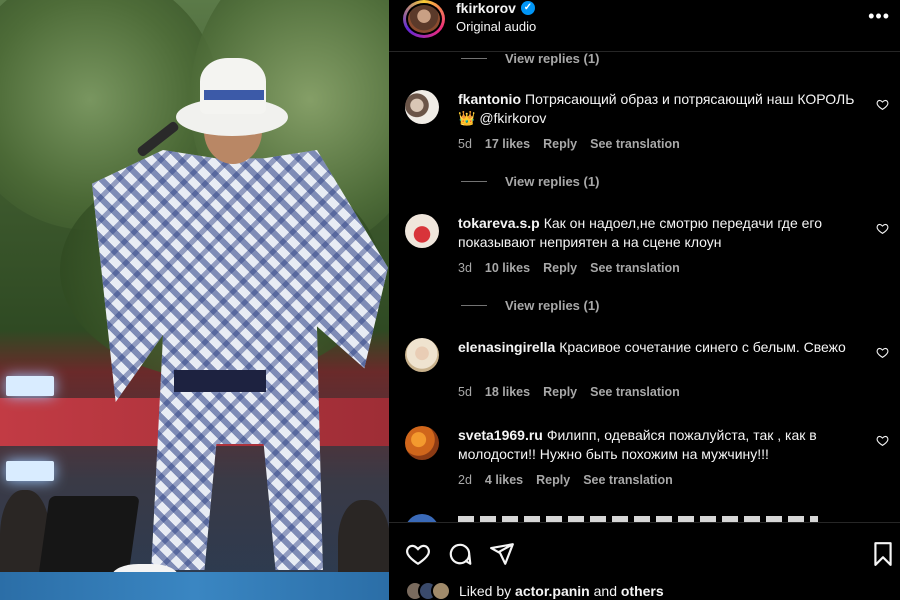  What do you see at coordinates (552, 591) in the screenshot?
I see `liked-by-user: actor.panin` at bounding box center [552, 591].